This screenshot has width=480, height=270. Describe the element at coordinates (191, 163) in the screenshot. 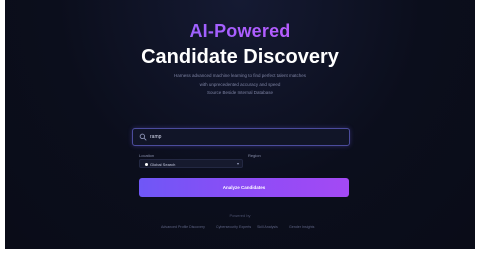

I see `location-select: Global Search ▾` at that location.